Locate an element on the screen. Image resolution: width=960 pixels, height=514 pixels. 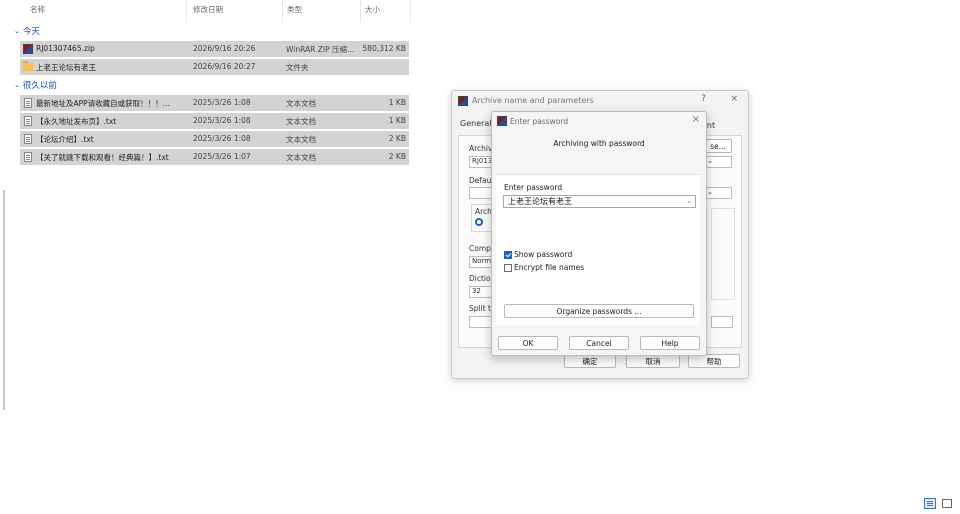
group-header-today: ⌄ 今天 is located at coordinates (27, 31).